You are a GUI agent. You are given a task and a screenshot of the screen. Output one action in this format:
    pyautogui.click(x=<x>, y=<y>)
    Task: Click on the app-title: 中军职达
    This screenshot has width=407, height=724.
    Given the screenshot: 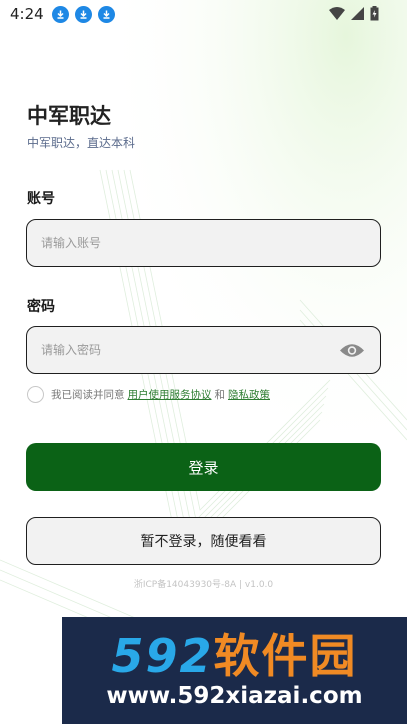 What is the action you would take?
    pyautogui.click(x=69, y=116)
    